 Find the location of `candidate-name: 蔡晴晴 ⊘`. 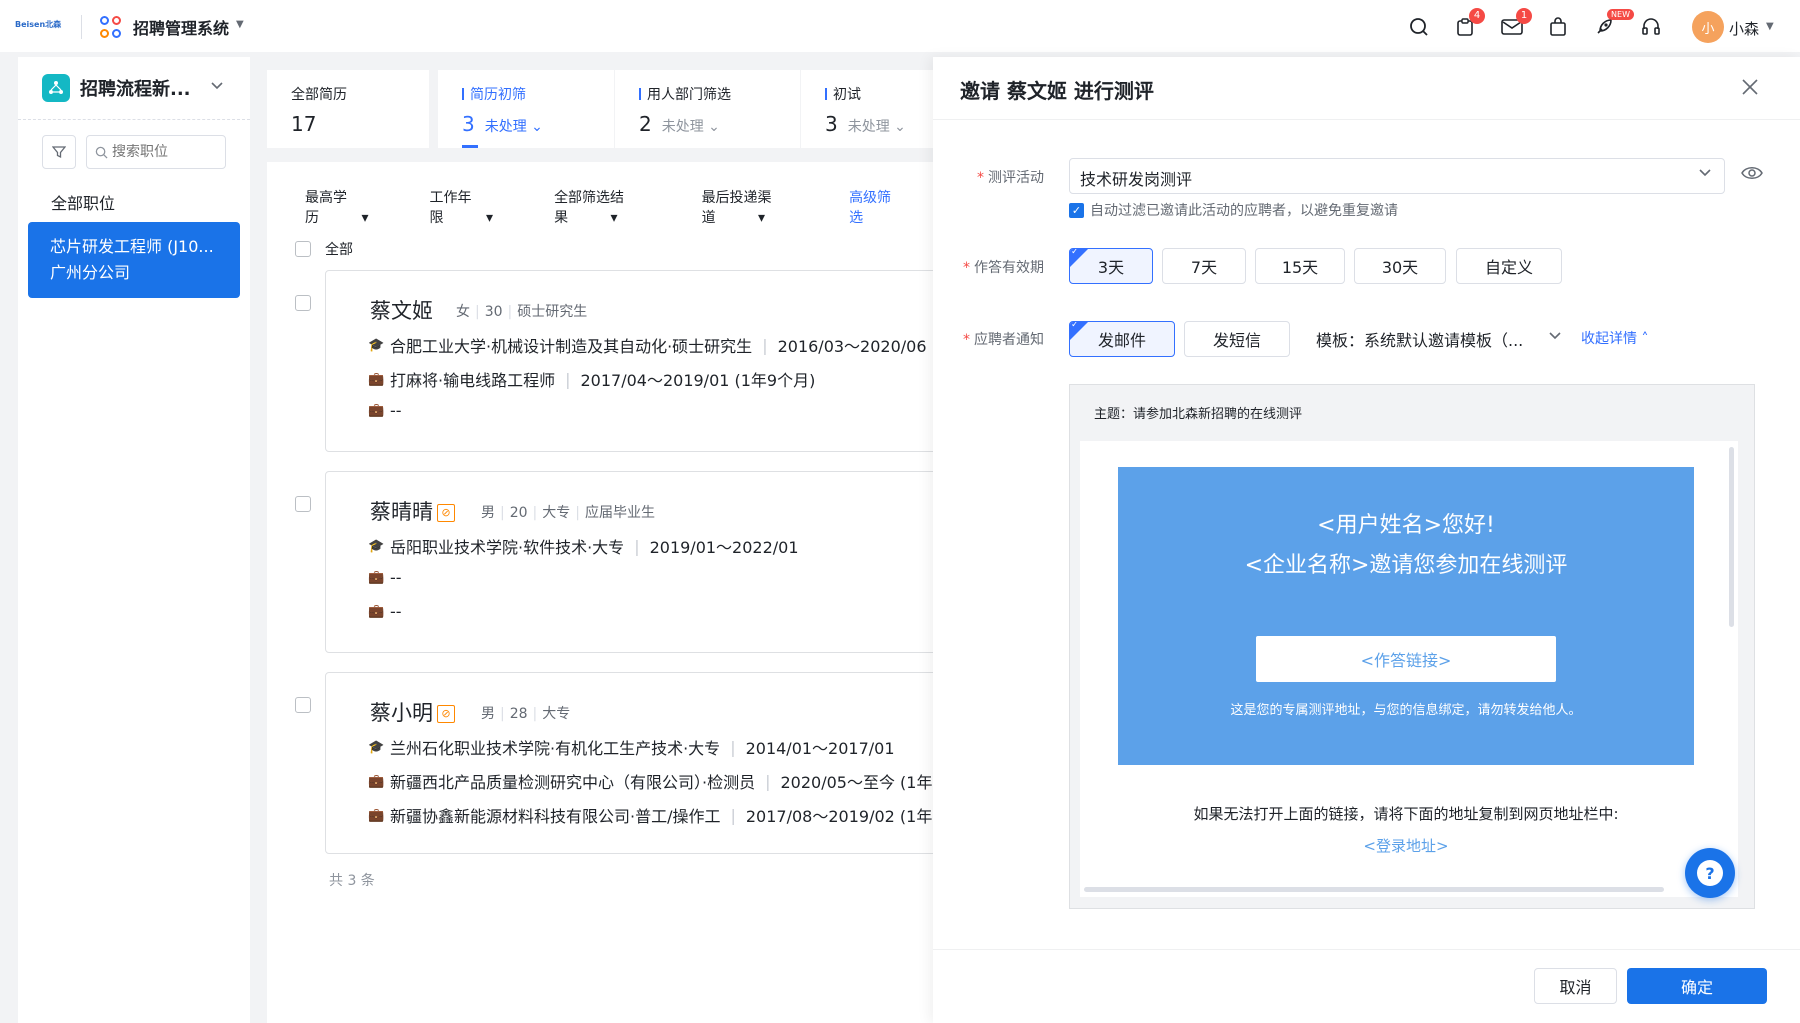

candidate-name: 蔡晴晴 ⊘ is located at coordinates (412, 511).